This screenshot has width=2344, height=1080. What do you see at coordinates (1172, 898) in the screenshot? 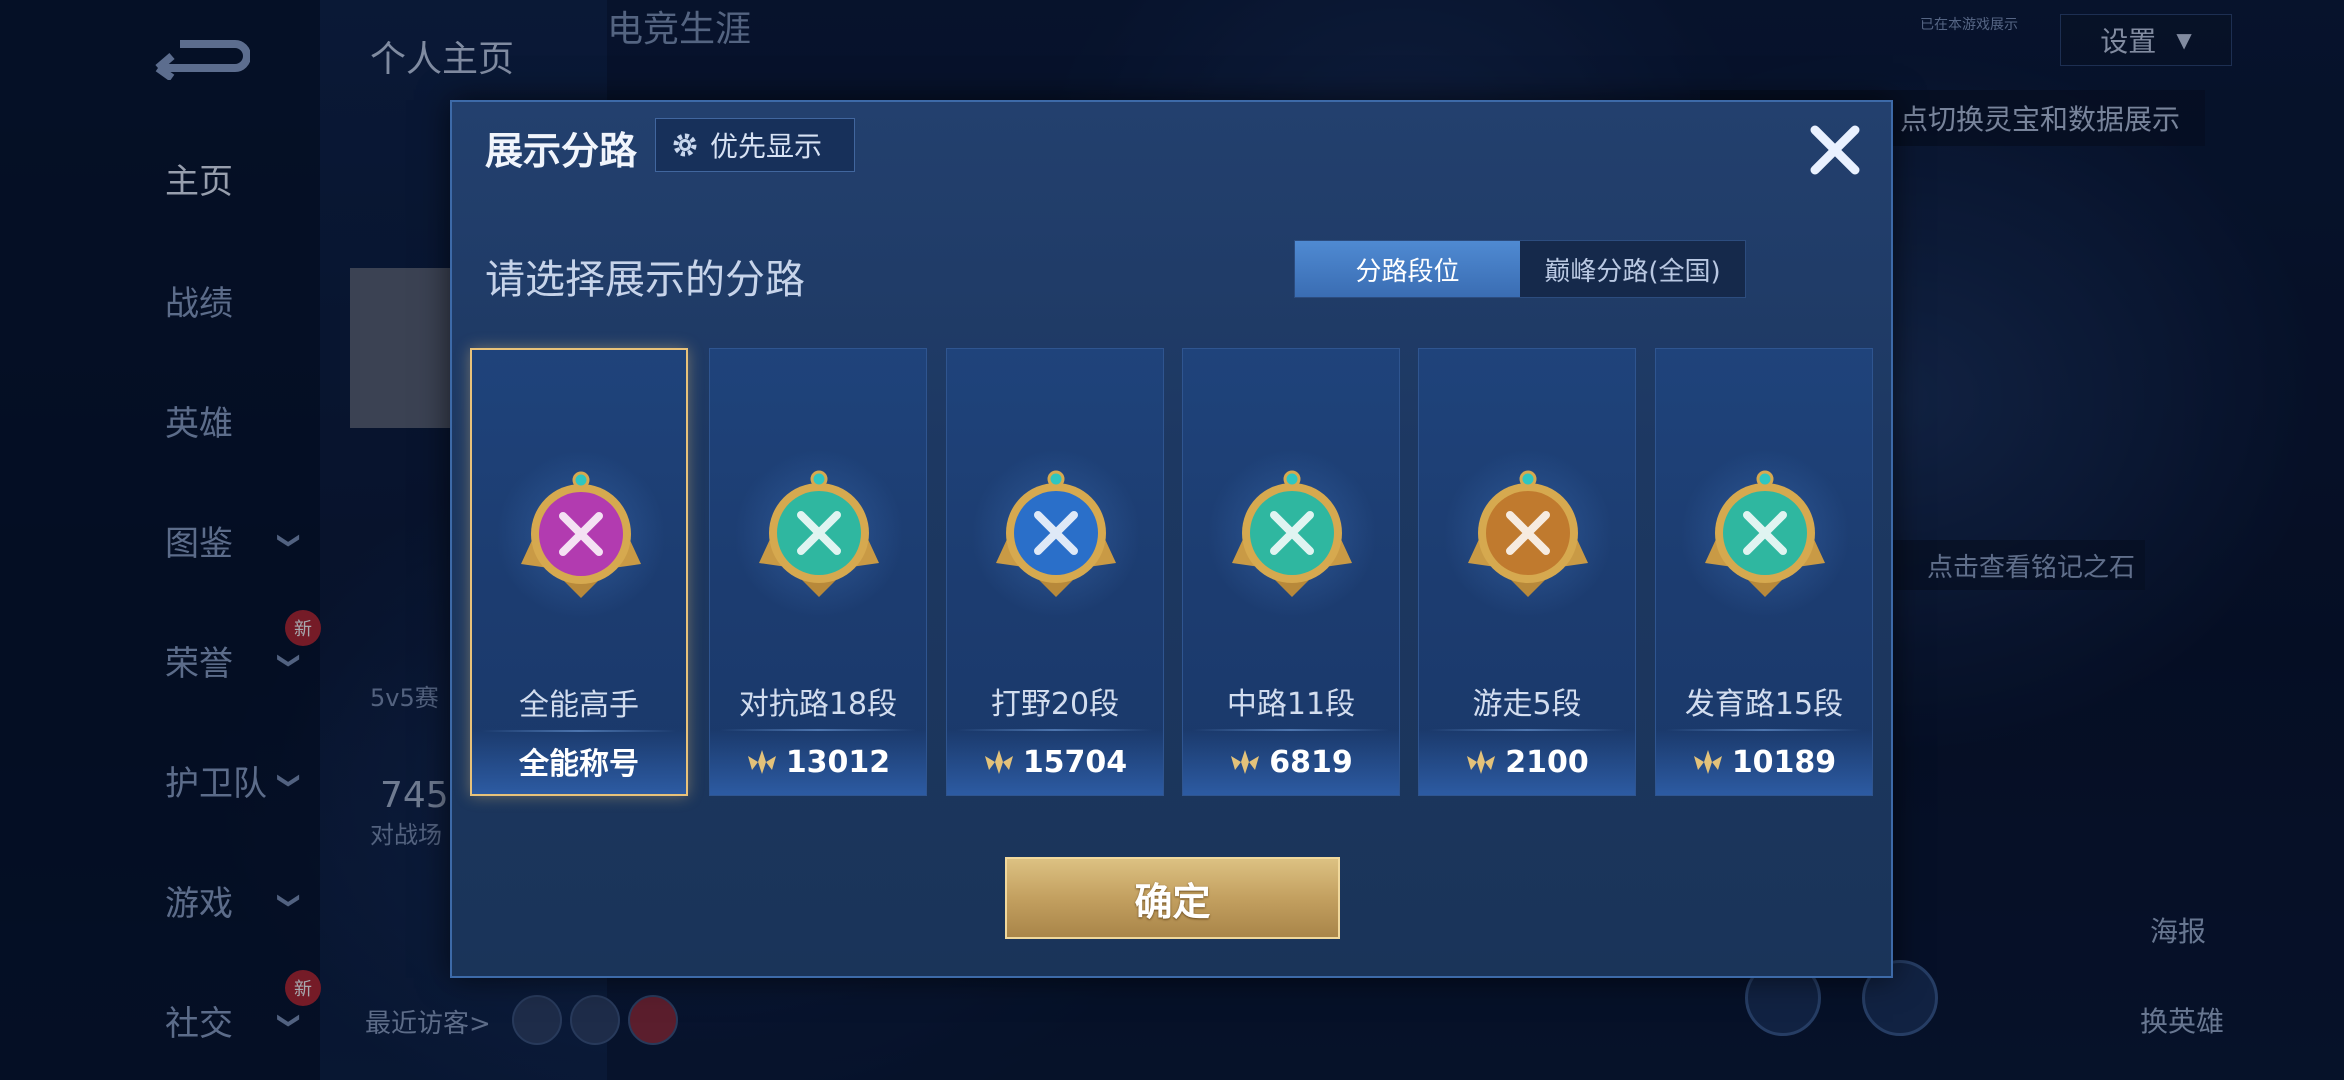
I see `confirm-button: 确定` at bounding box center [1172, 898].